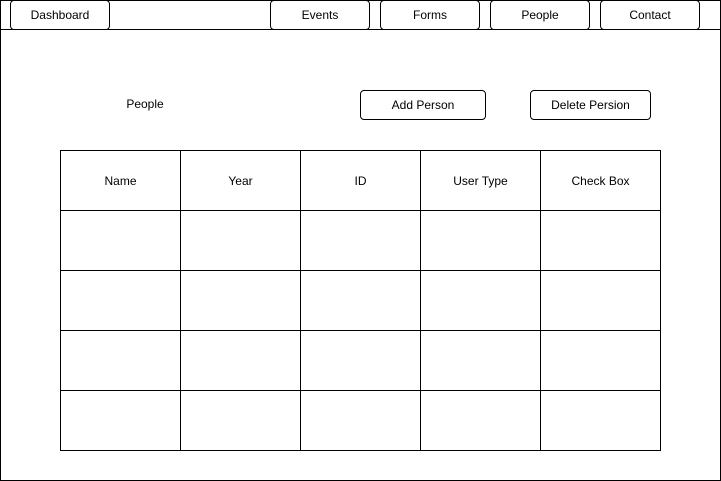 This screenshot has width=721, height=481. What do you see at coordinates (430, 15) in the screenshot?
I see `nav-forms-button: Forms` at bounding box center [430, 15].